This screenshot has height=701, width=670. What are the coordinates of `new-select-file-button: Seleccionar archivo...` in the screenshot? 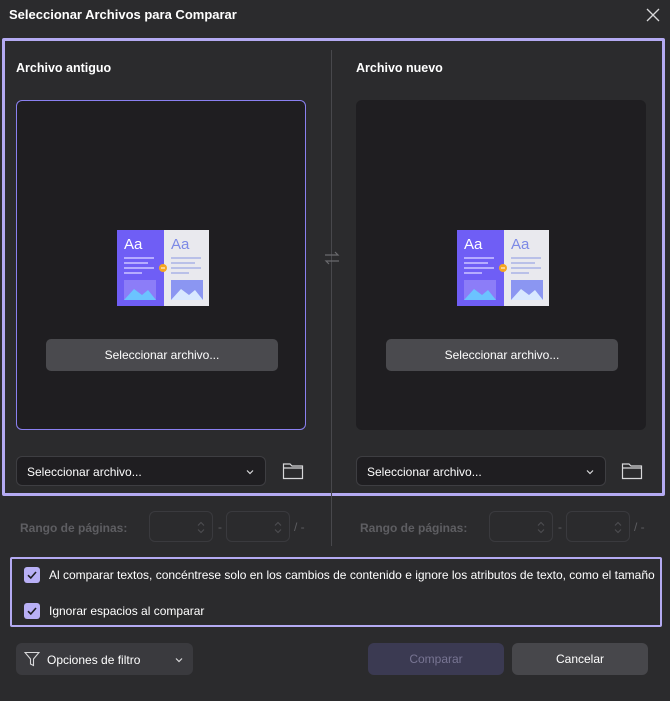 It's located at (502, 355).